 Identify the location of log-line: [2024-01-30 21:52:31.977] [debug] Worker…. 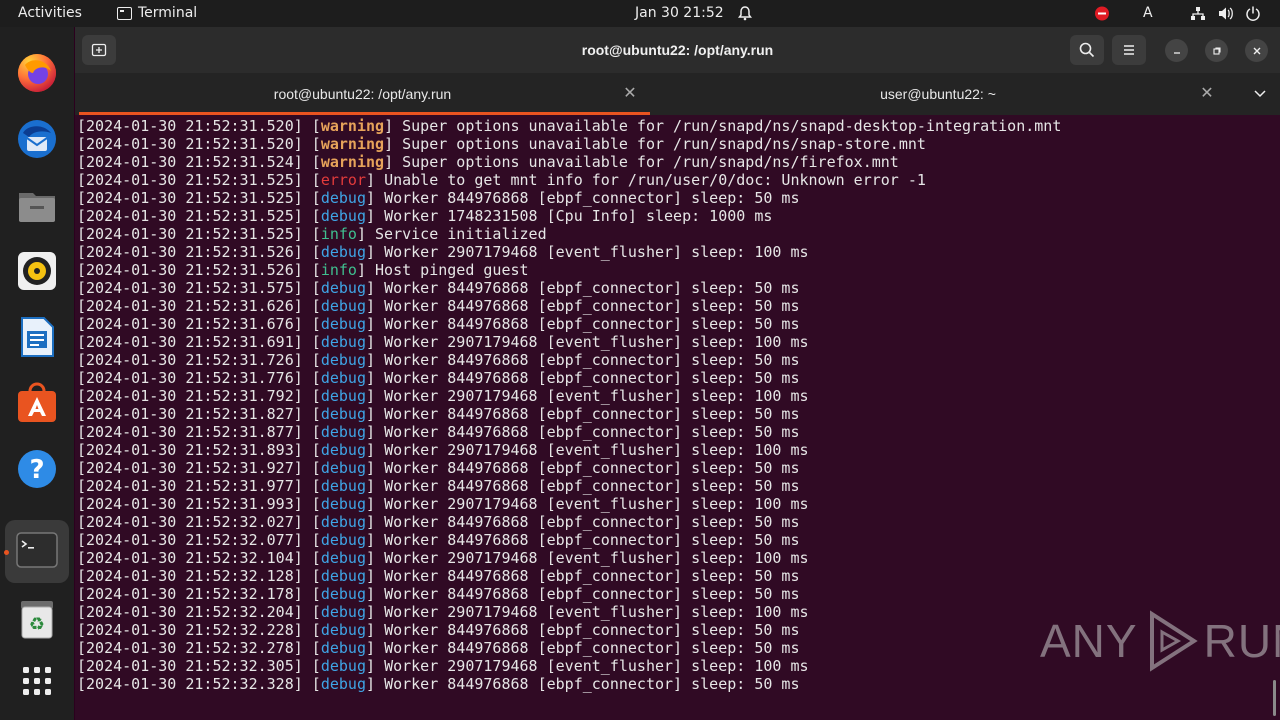
(438, 486).